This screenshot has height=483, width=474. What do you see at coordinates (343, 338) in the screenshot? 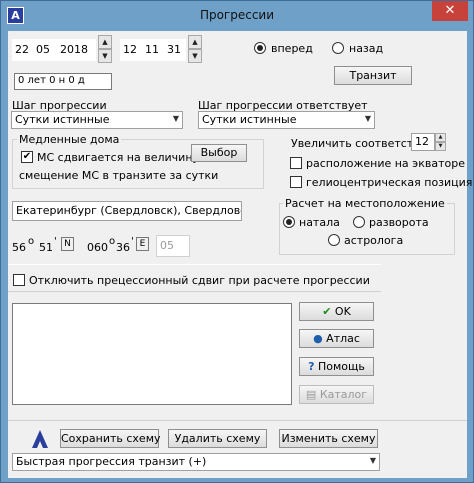
I see `atlas-button-label: Атлас` at bounding box center [343, 338].